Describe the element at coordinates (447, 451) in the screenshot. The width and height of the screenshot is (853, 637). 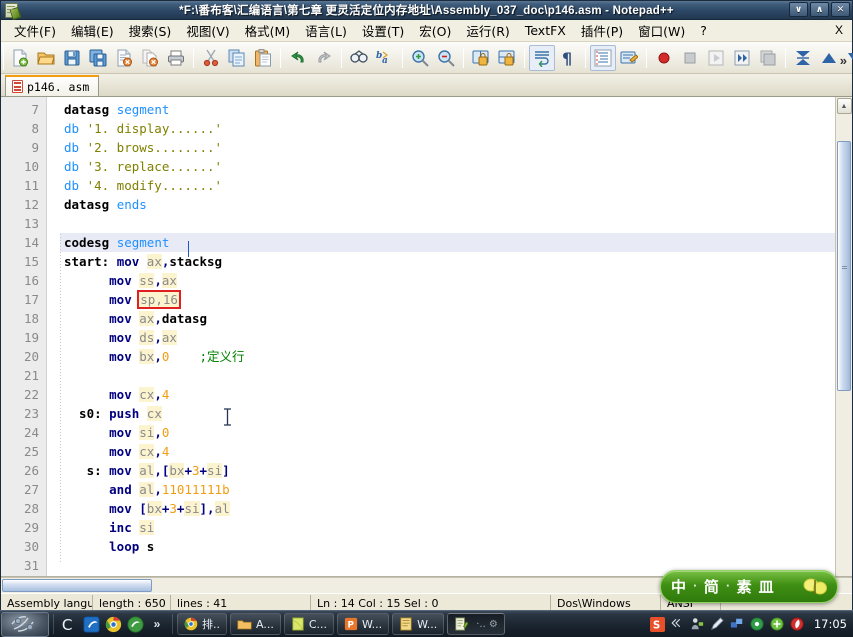
I see `code-line: mov cx,4` at that location.